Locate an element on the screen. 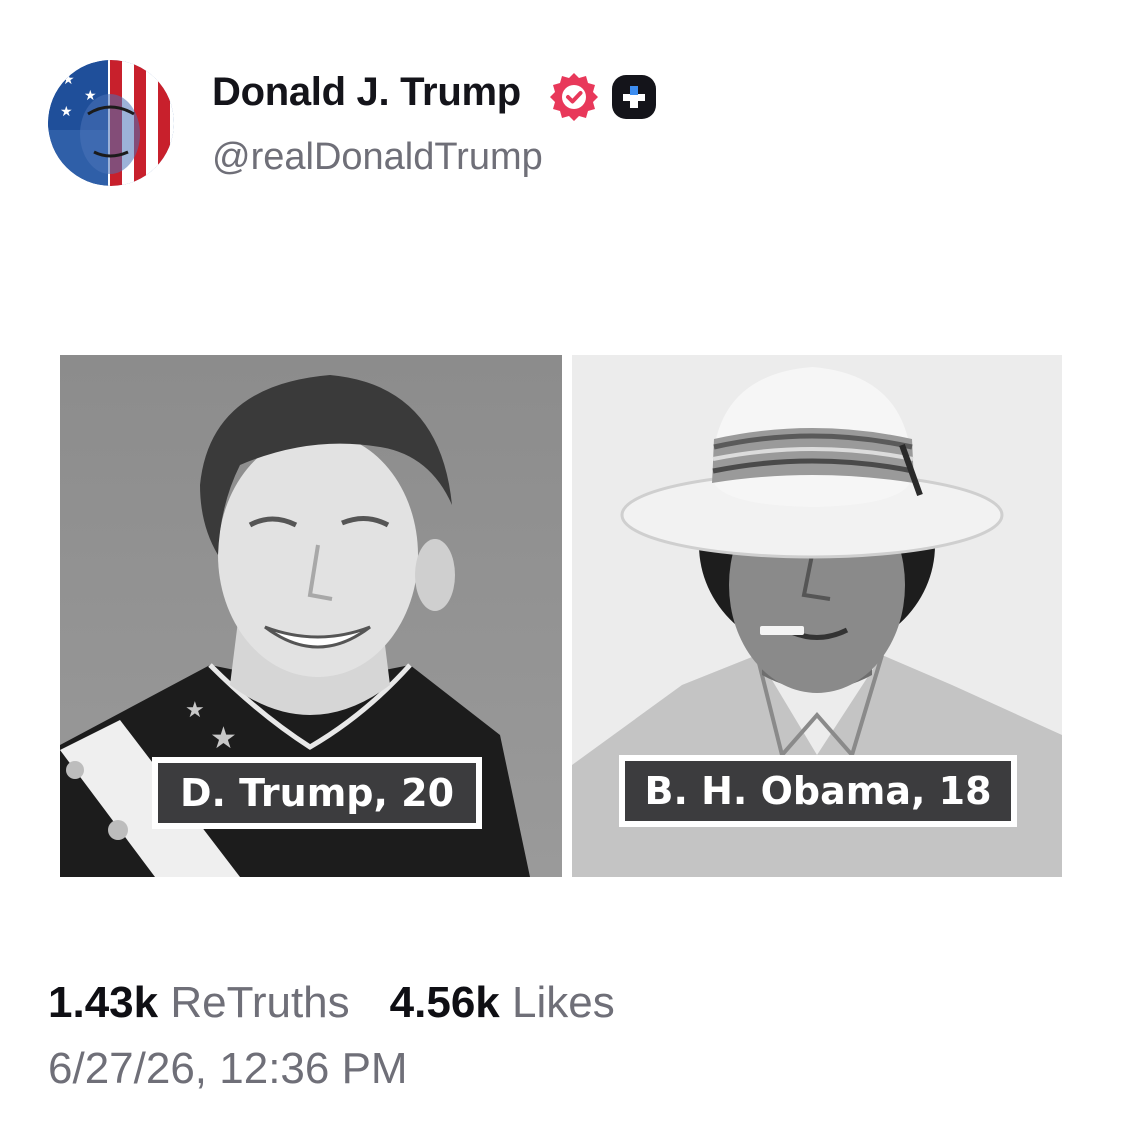  avatar: ★ ★ ★ is located at coordinates (111, 123).